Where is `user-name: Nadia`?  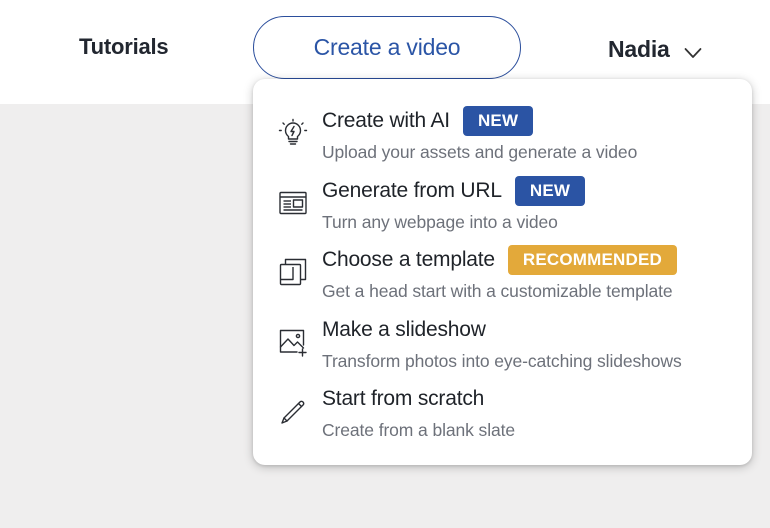 user-name: Nadia is located at coordinates (639, 49).